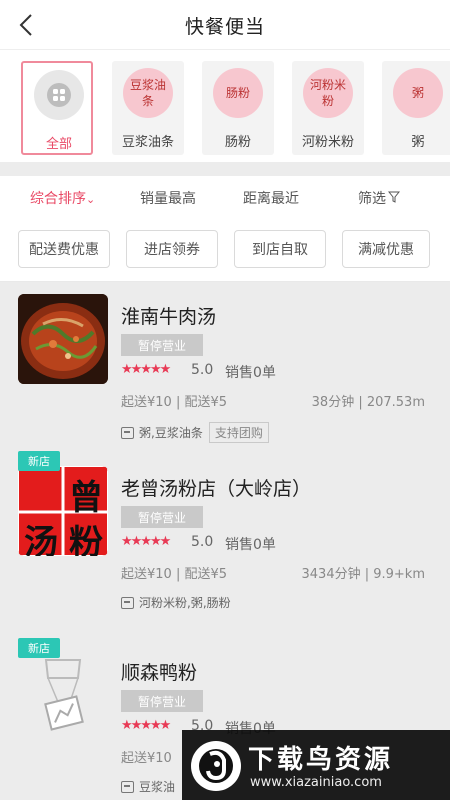 The image size is (450, 800). Describe the element at coordinates (148, 93) in the screenshot. I see `category-circle: 豆浆油条` at that location.